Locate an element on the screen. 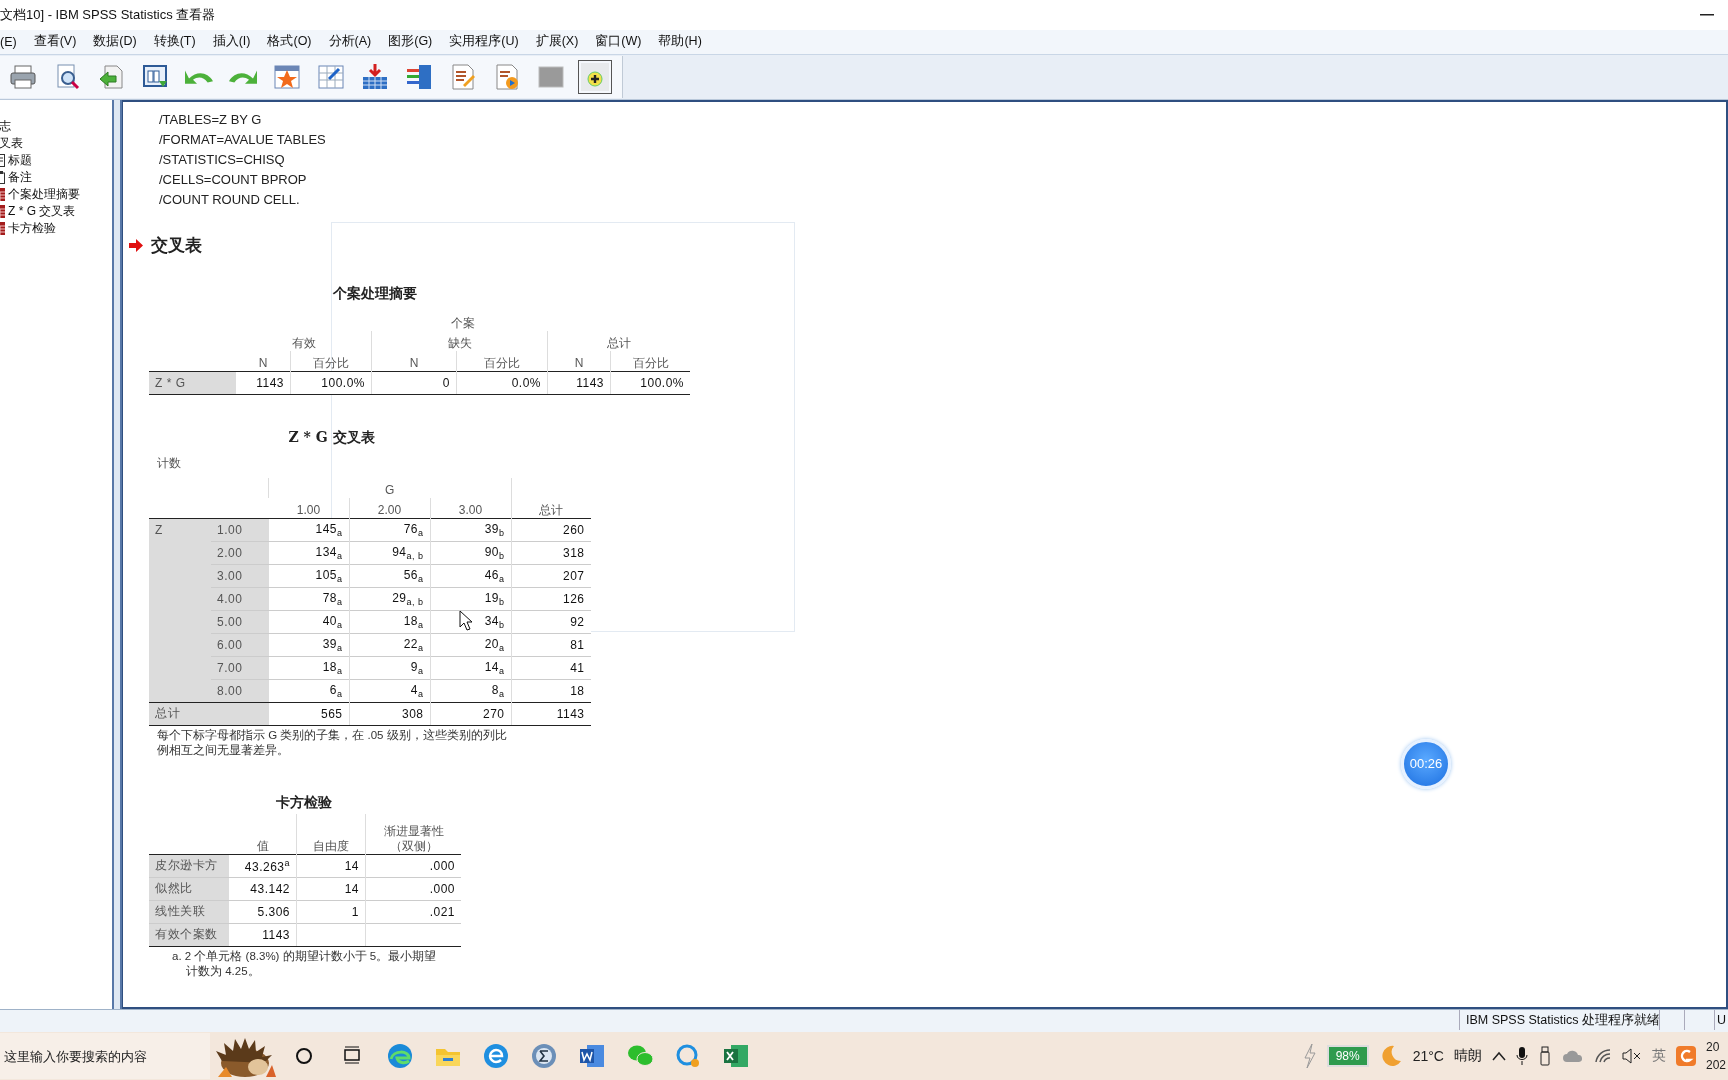  menu-item: 转换(T) is located at coordinates (178, 42).